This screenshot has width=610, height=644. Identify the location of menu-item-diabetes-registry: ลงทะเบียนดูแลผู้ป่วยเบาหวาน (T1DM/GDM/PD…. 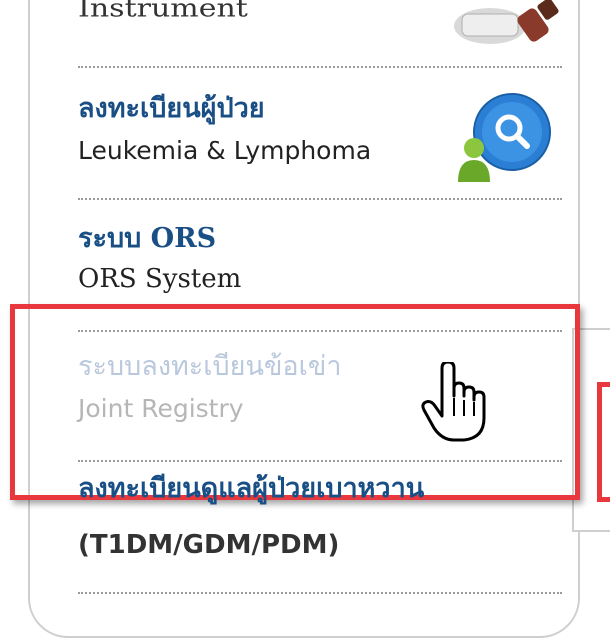
(328, 517).